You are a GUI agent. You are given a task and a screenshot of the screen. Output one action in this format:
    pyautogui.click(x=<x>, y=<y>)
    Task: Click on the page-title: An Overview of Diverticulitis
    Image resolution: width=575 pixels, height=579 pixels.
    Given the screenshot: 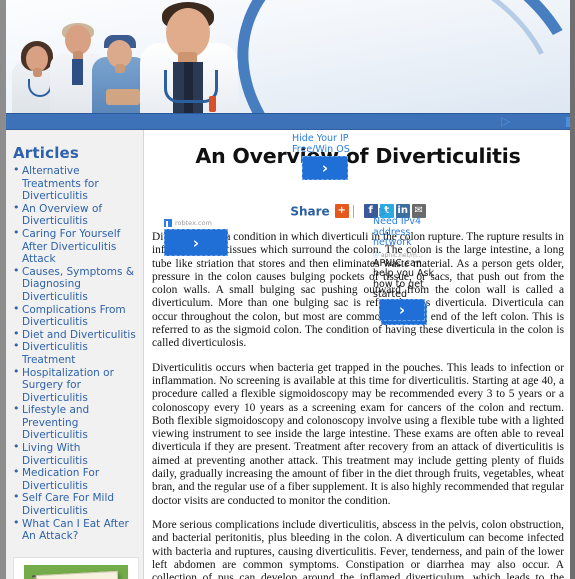 What is the action you would take?
    pyautogui.click(x=358, y=156)
    